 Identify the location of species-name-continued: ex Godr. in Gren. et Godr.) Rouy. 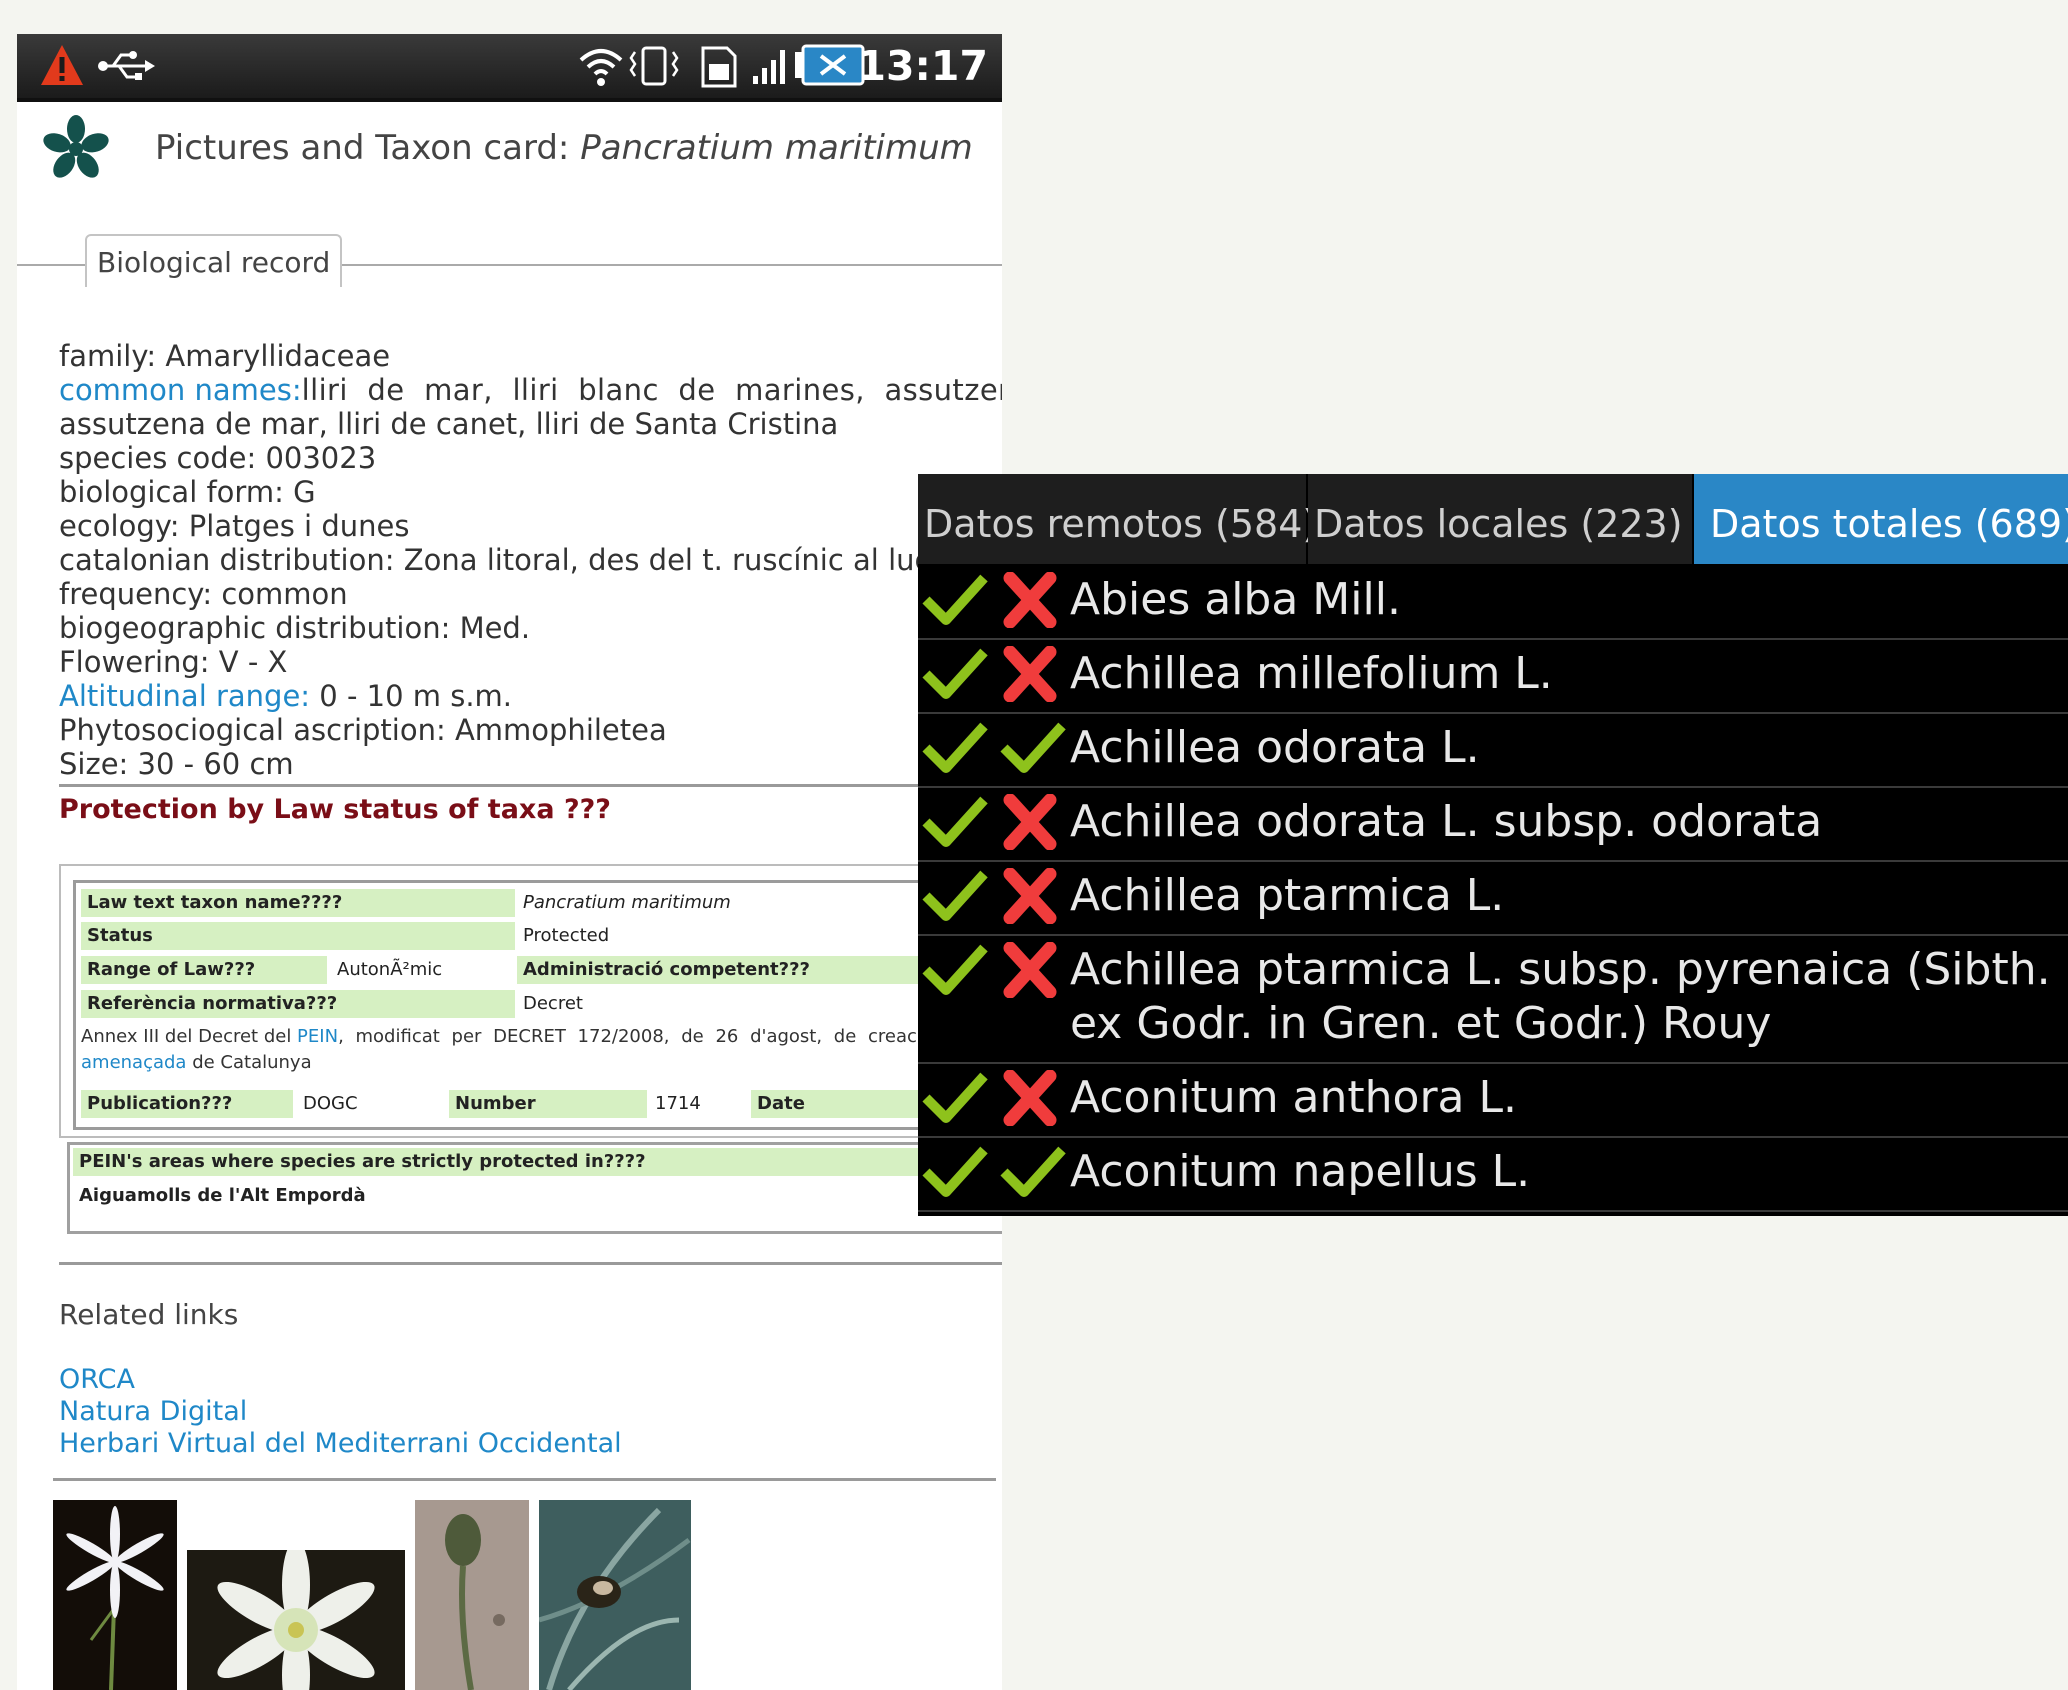
(1421, 1023).